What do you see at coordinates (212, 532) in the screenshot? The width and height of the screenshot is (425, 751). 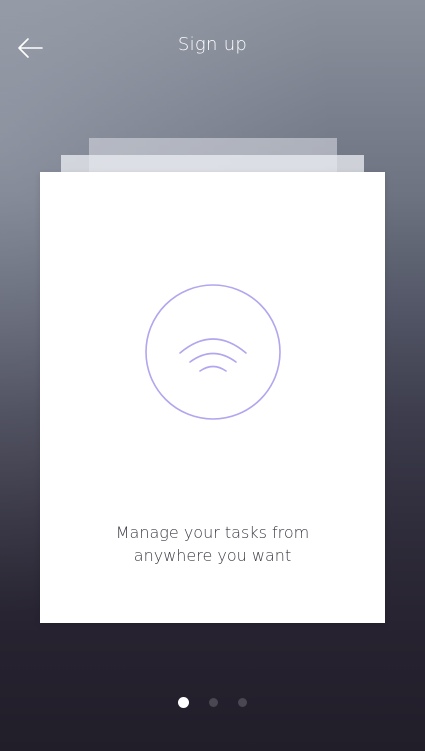 I see `card-message-line-1: Manage your tasks from` at bounding box center [212, 532].